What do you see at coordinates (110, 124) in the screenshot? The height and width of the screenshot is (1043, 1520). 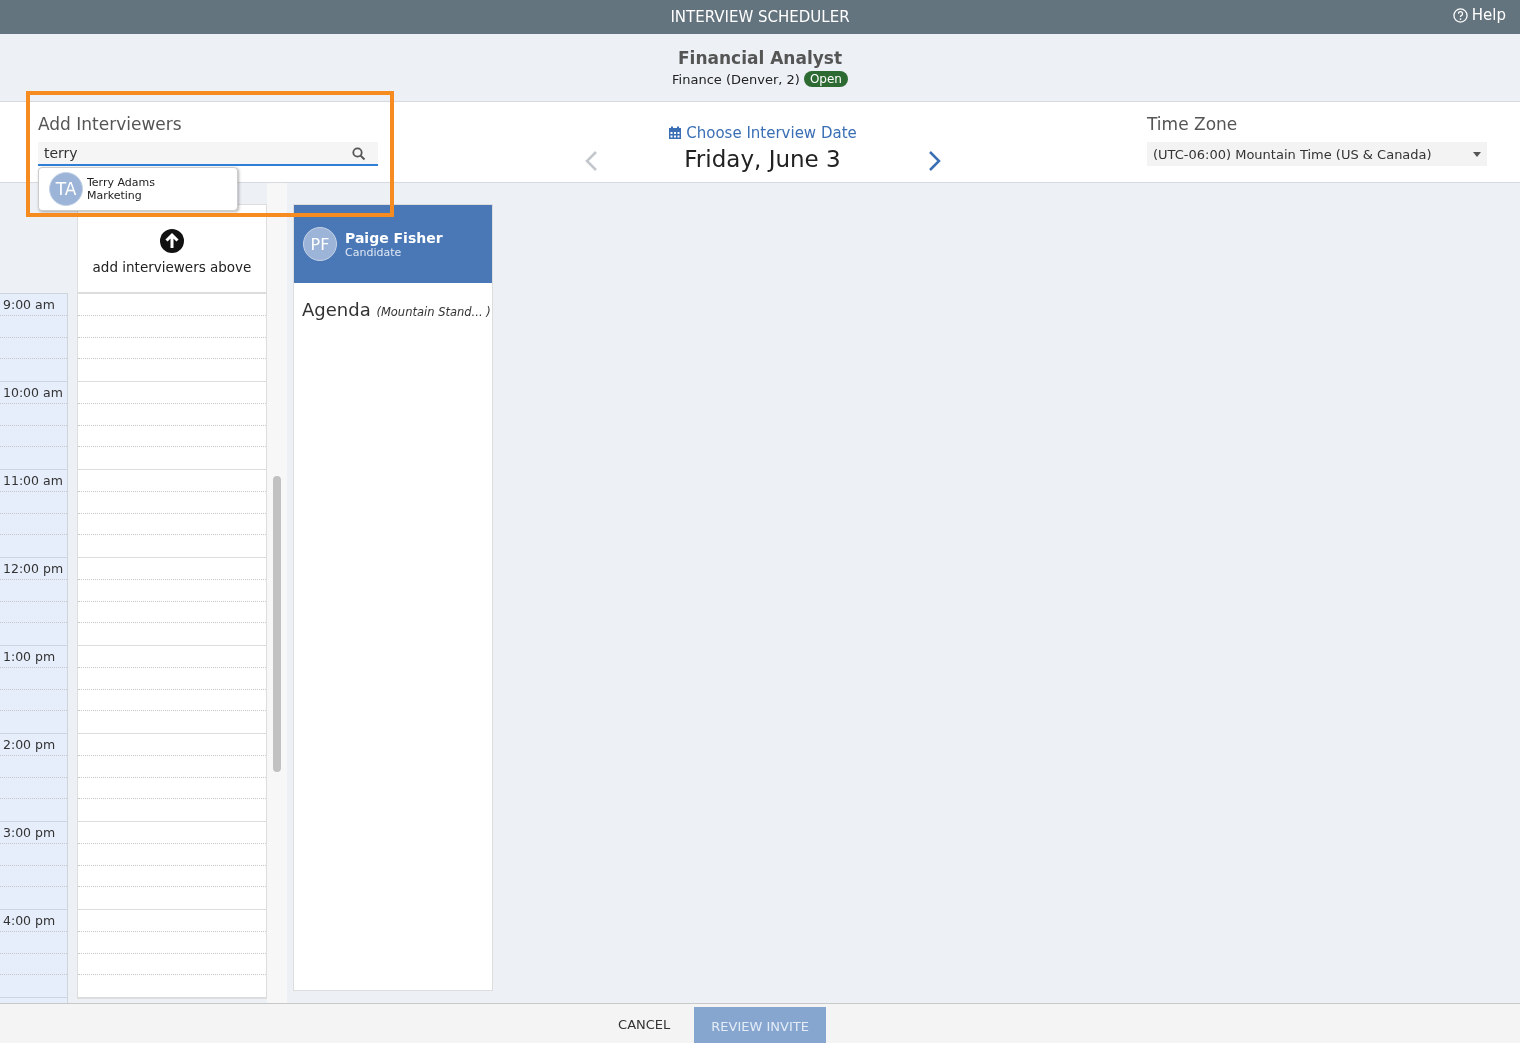 I see `add-interviewers-label: Add Interviewers` at bounding box center [110, 124].